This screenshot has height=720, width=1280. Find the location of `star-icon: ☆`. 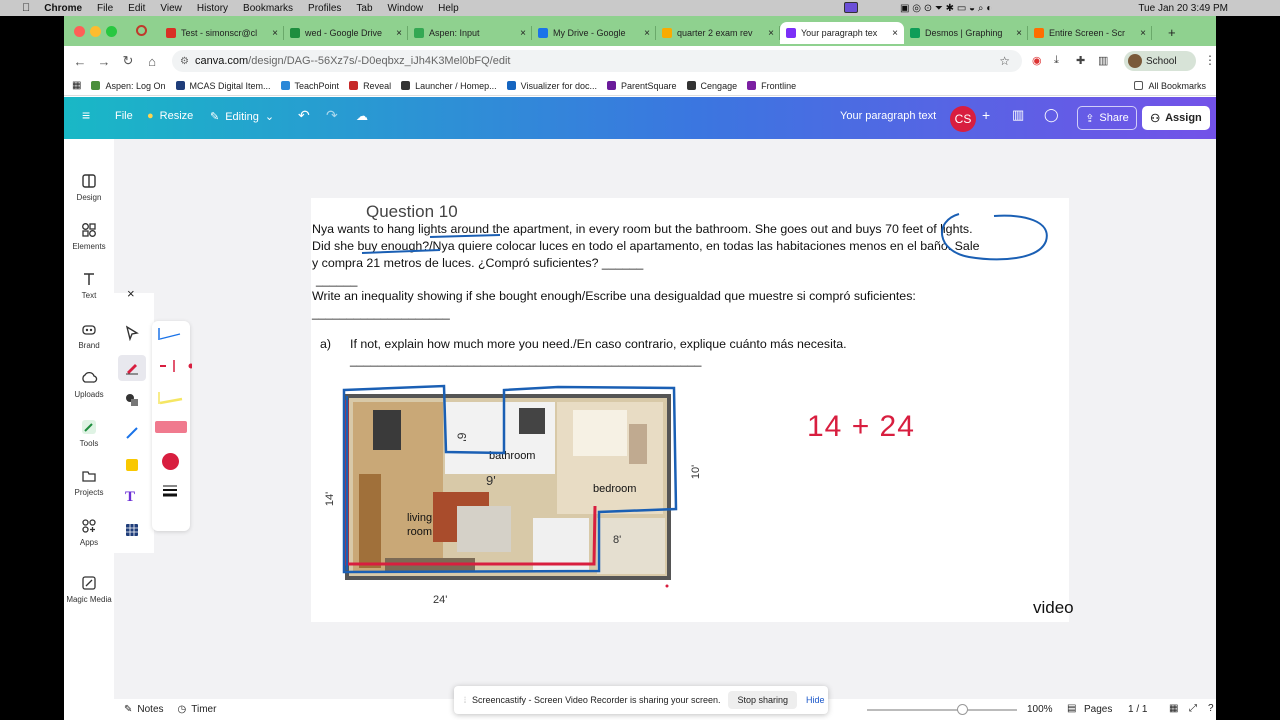

star-icon: ☆ is located at coordinates (1004, 61).